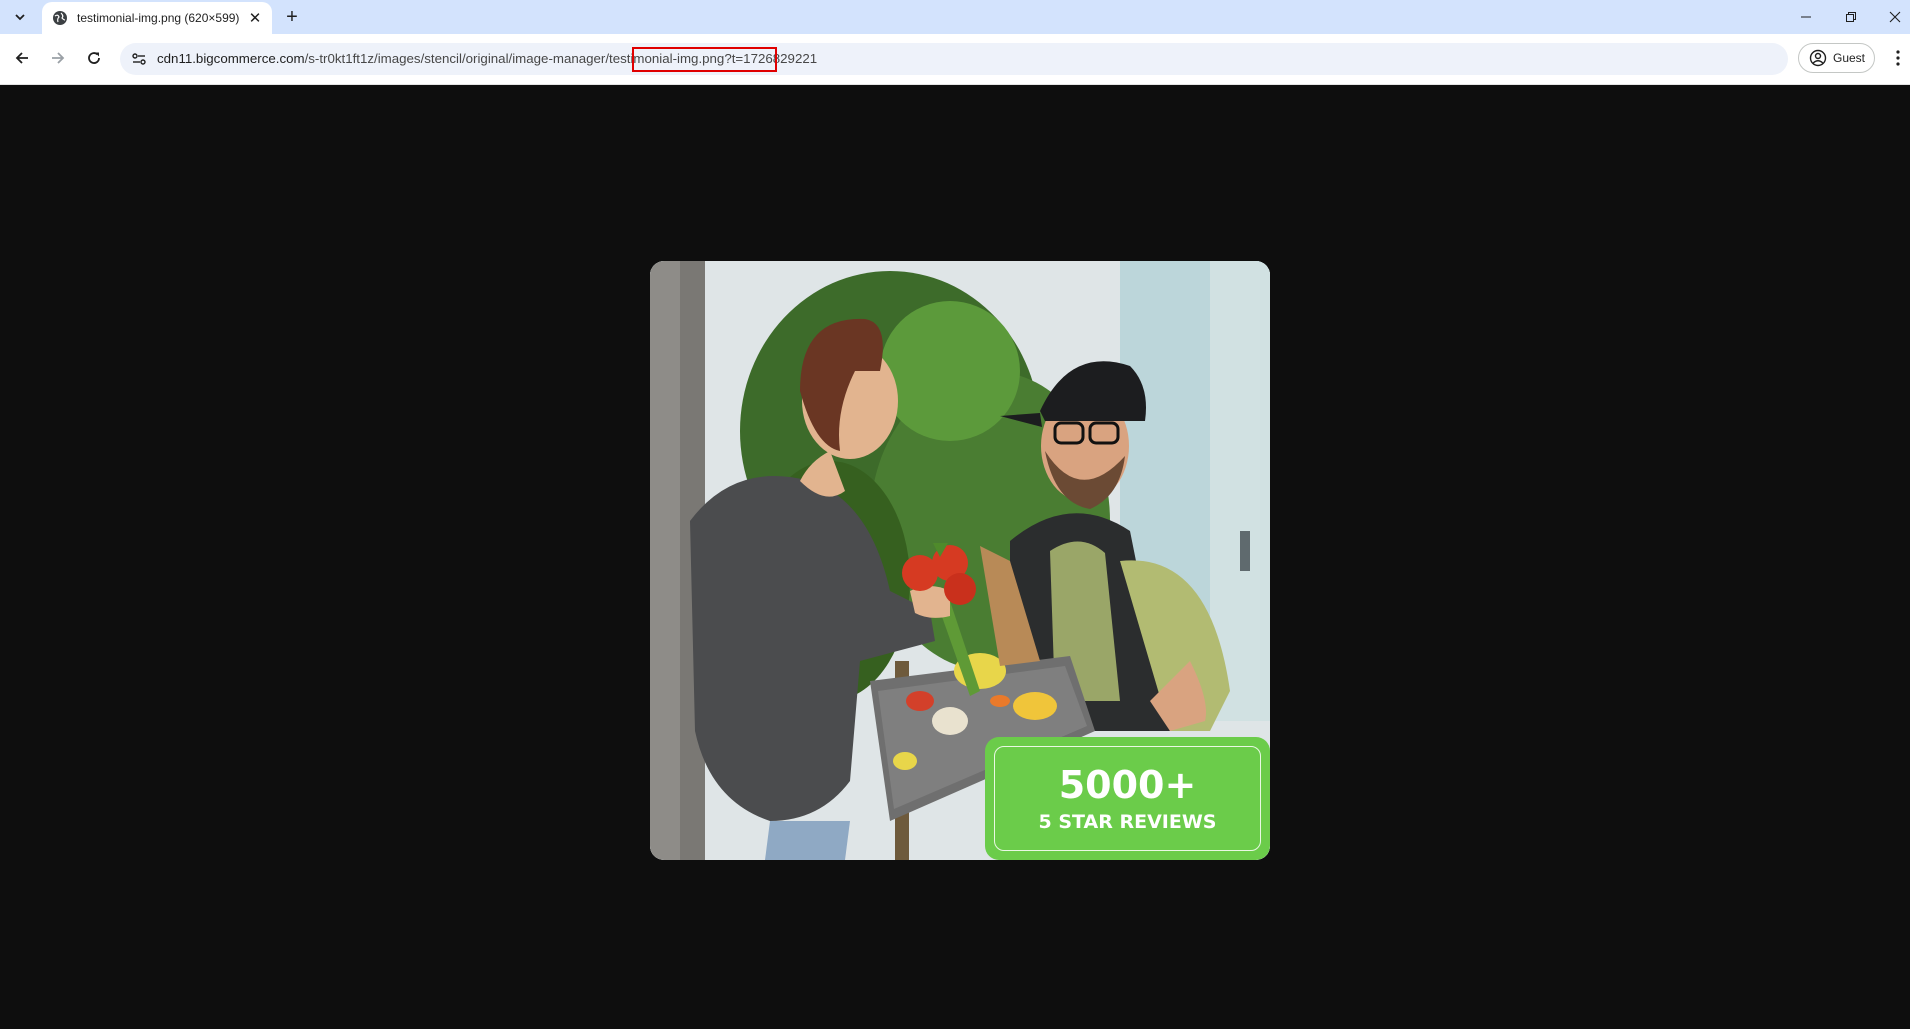 This screenshot has height=1029, width=1910. I want to click on back-button, so click(22, 58).